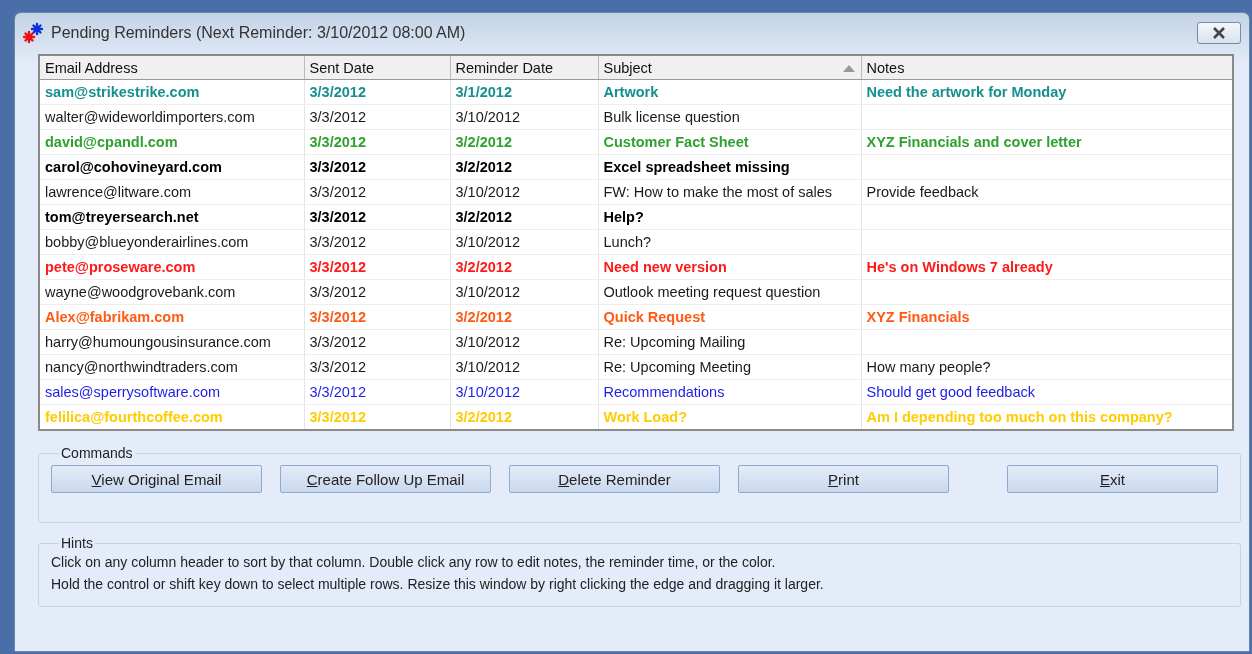 Image resolution: width=1252 pixels, height=654 pixels. I want to click on command-button: Delete Reminder, so click(614, 479).